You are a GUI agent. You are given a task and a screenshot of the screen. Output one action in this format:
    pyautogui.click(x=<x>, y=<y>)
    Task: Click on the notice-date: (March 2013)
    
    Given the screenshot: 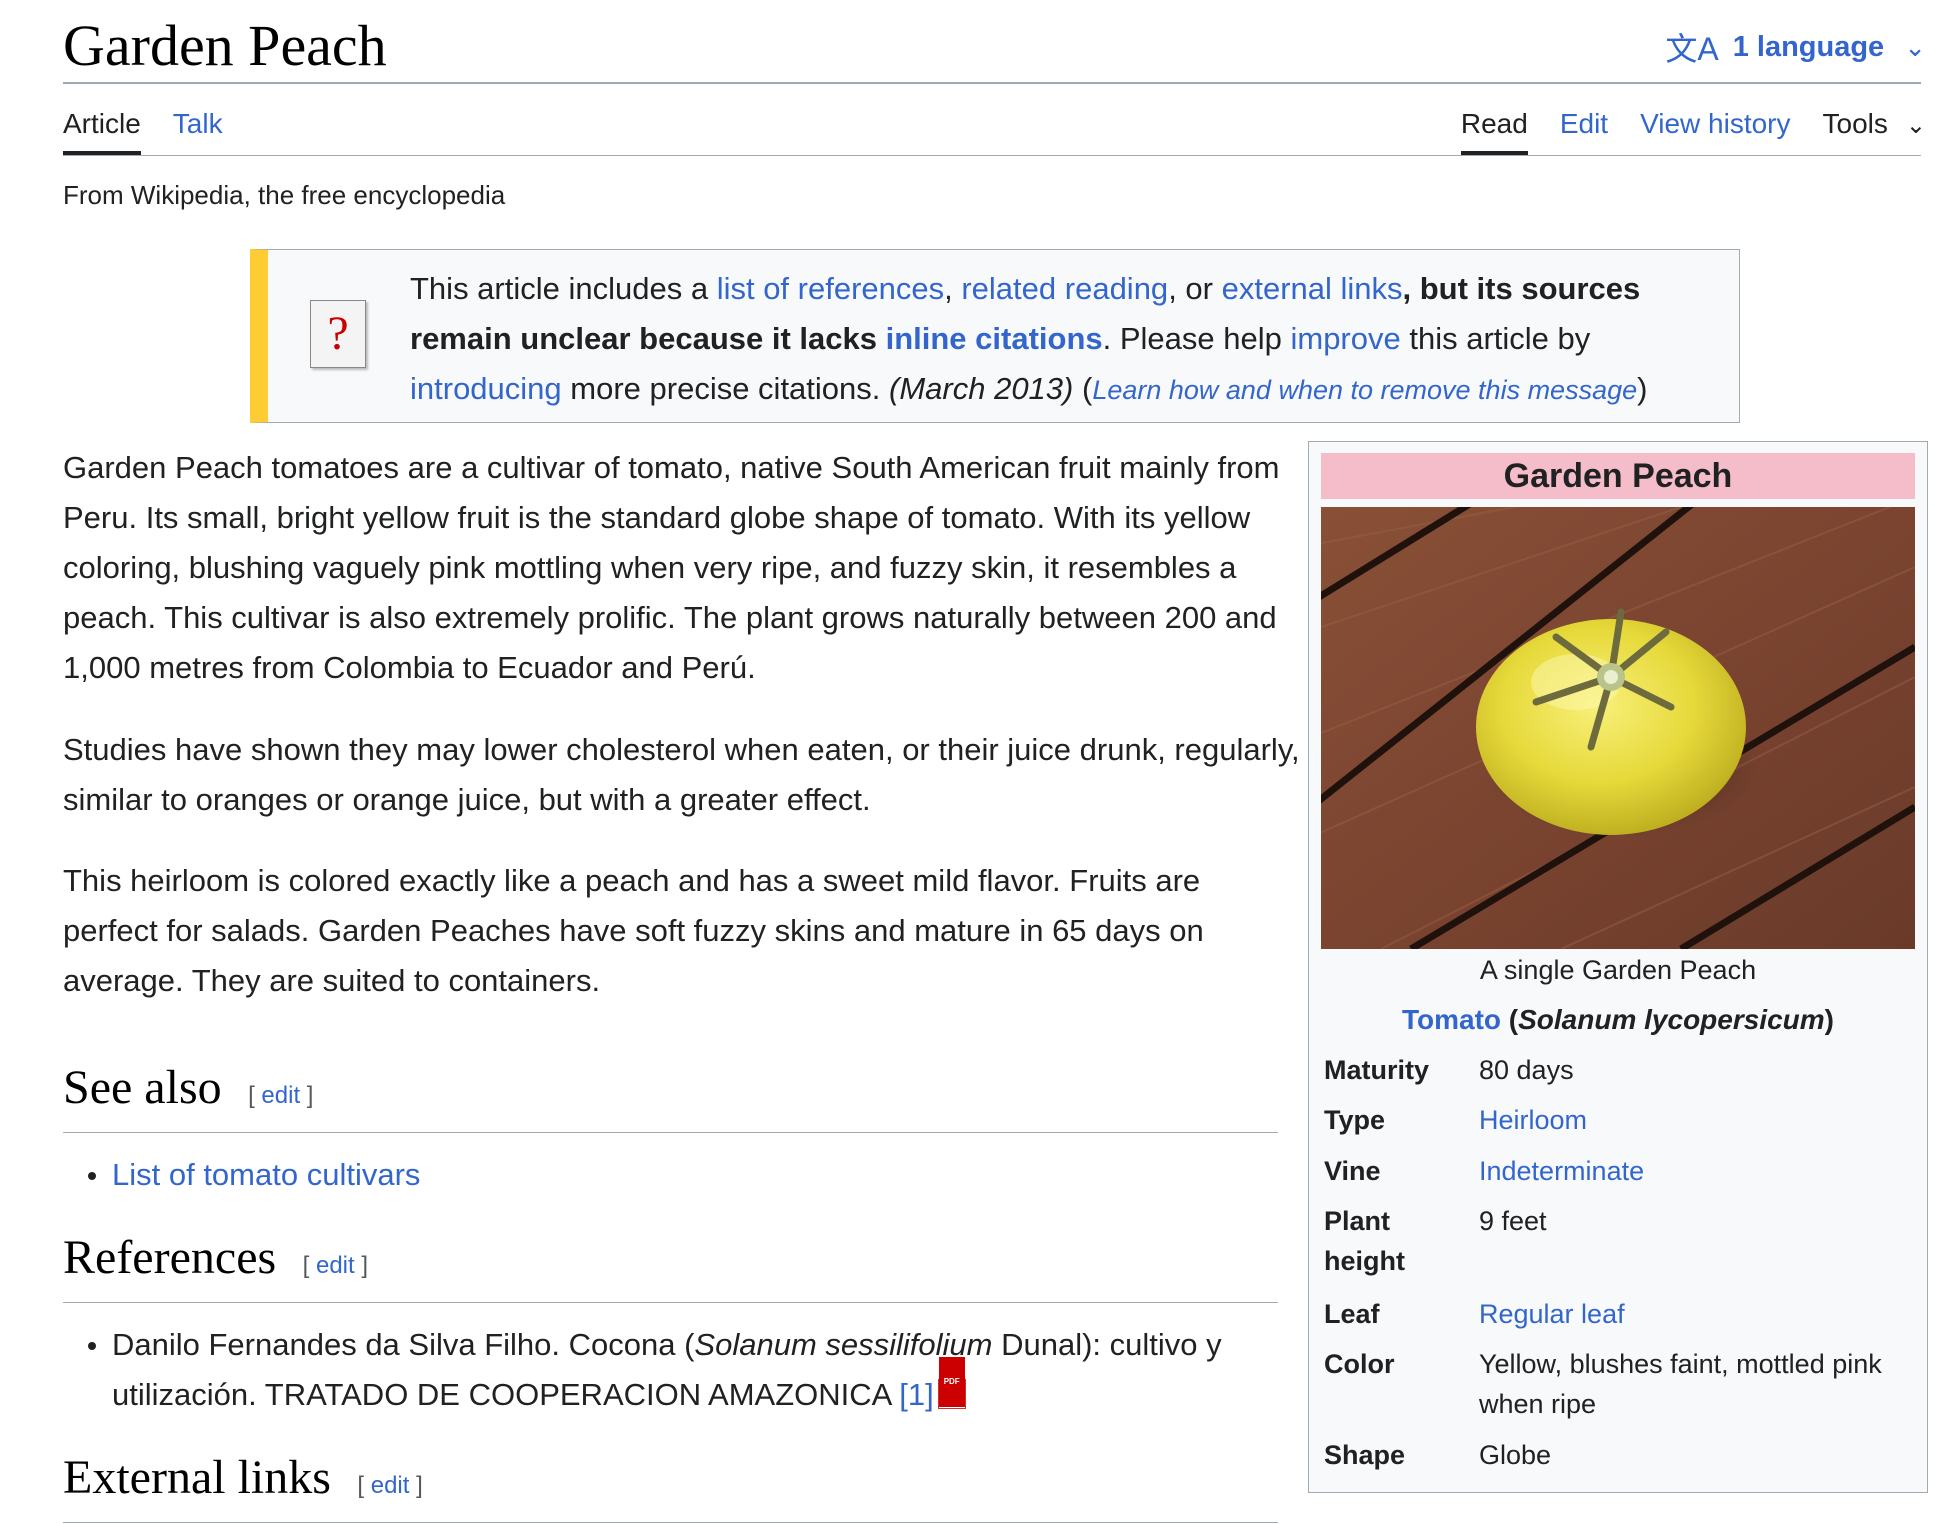 What is the action you would take?
    pyautogui.click(x=981, y=388)
    